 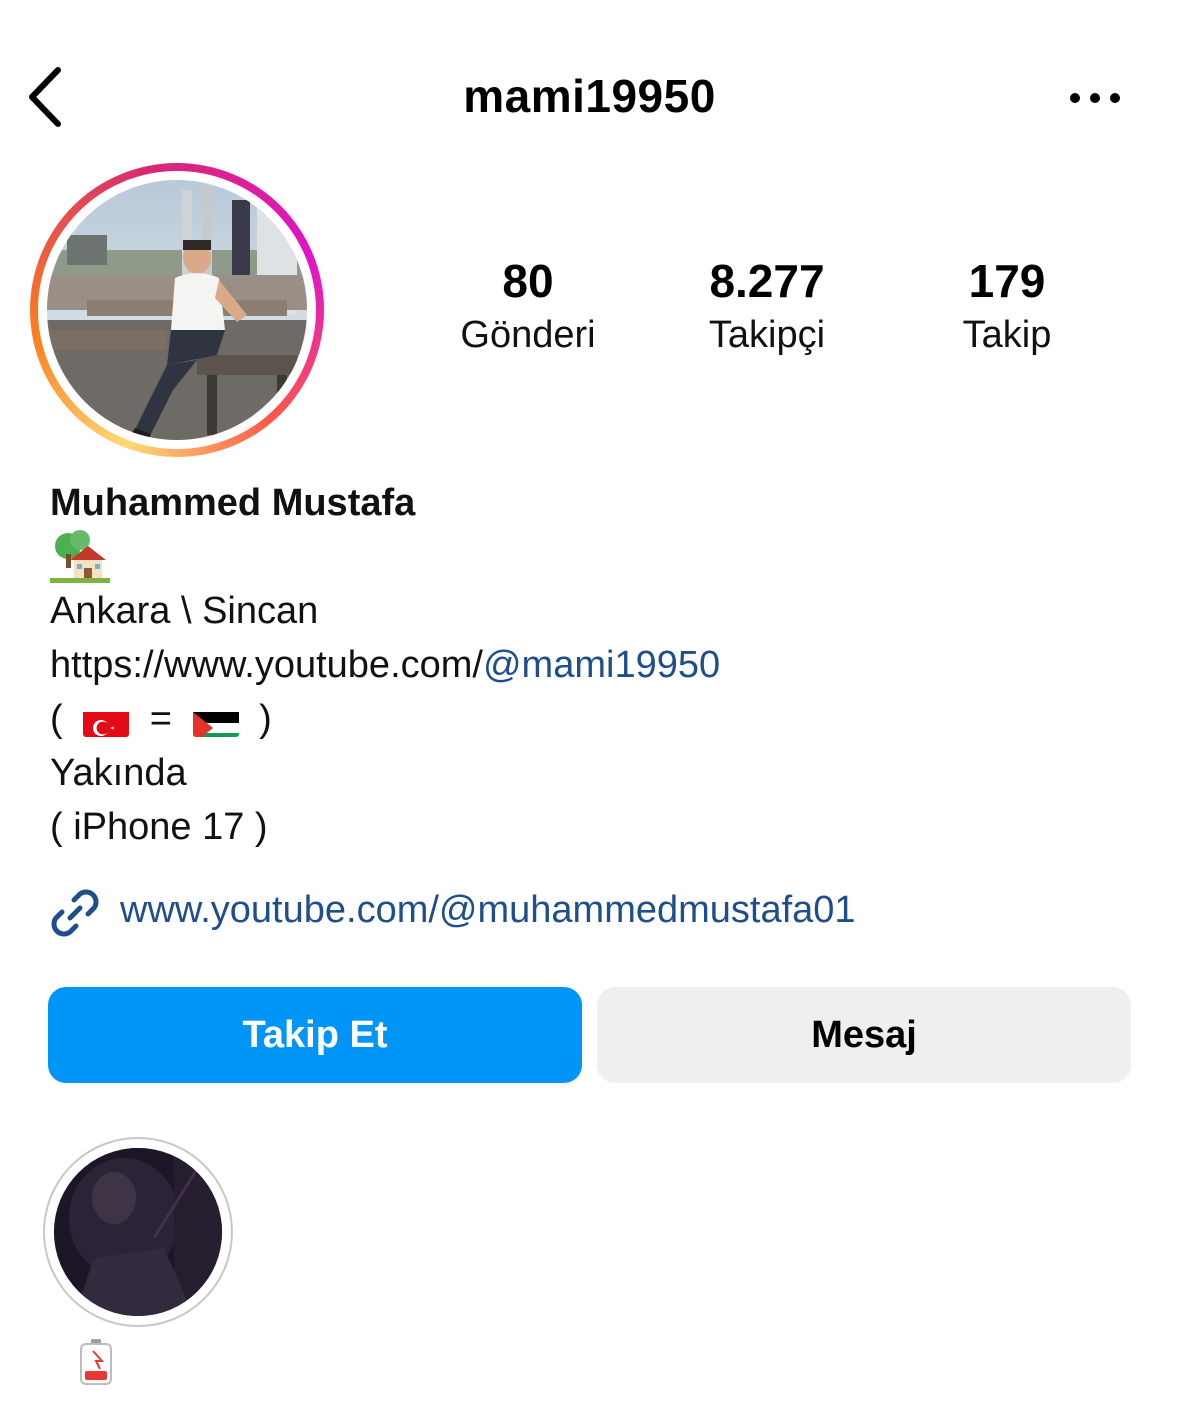 I want to click on stat-followers: 8.277 Takipçi, so click(x=767, y=306).